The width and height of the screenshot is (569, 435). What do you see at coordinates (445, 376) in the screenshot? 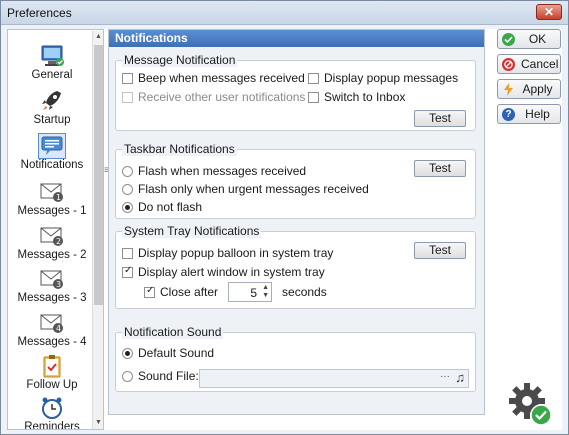
I see `browse-button: ···` at bounding box center [445, 376].